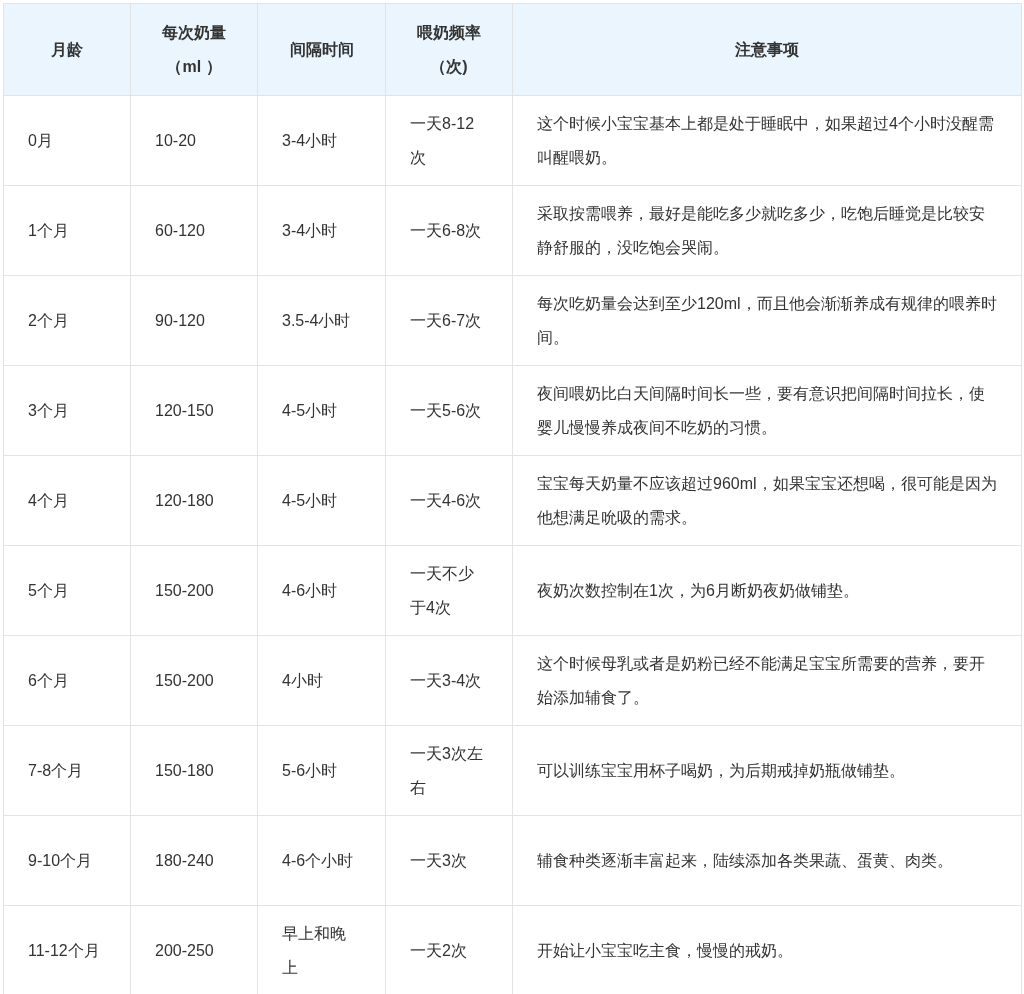 The height and width of the screenshot is (994, 1024). What do you see at coordinates (194, 860) in the screenshot?
I see `table-cell: 180-240` at bounding box center [194, 860].